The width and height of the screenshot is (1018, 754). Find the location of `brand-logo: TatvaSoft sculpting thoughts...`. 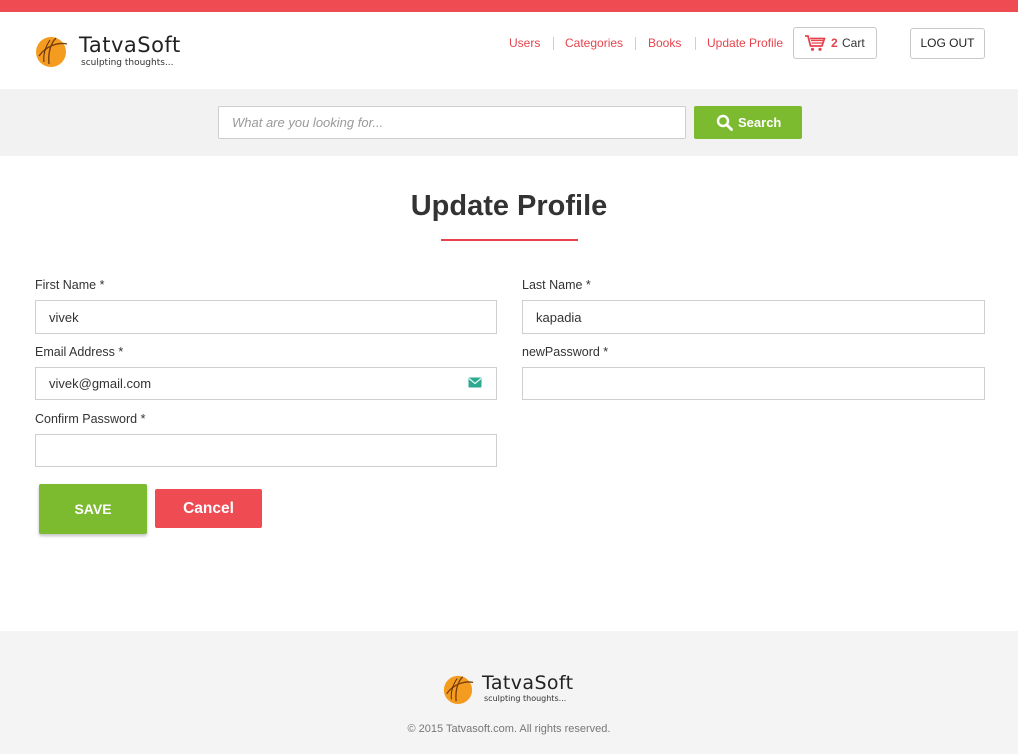

brand-logo: TatvaSoft sculpting thoughts... is located at coordinates (114, 52).